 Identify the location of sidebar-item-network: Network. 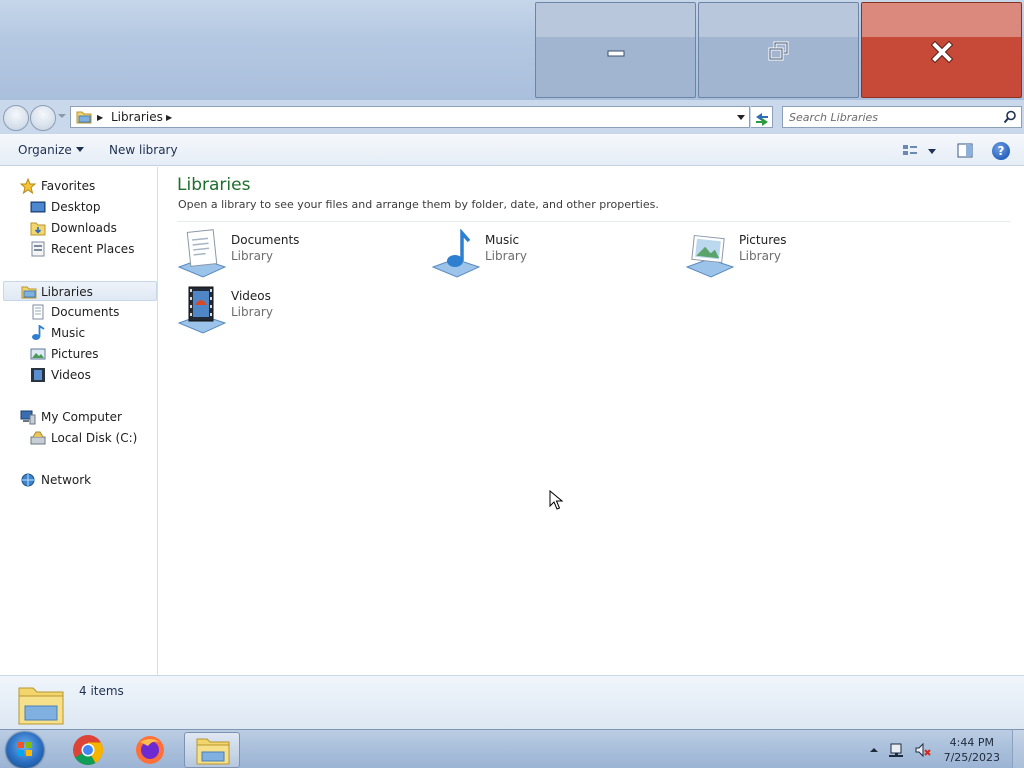
(85, 480).